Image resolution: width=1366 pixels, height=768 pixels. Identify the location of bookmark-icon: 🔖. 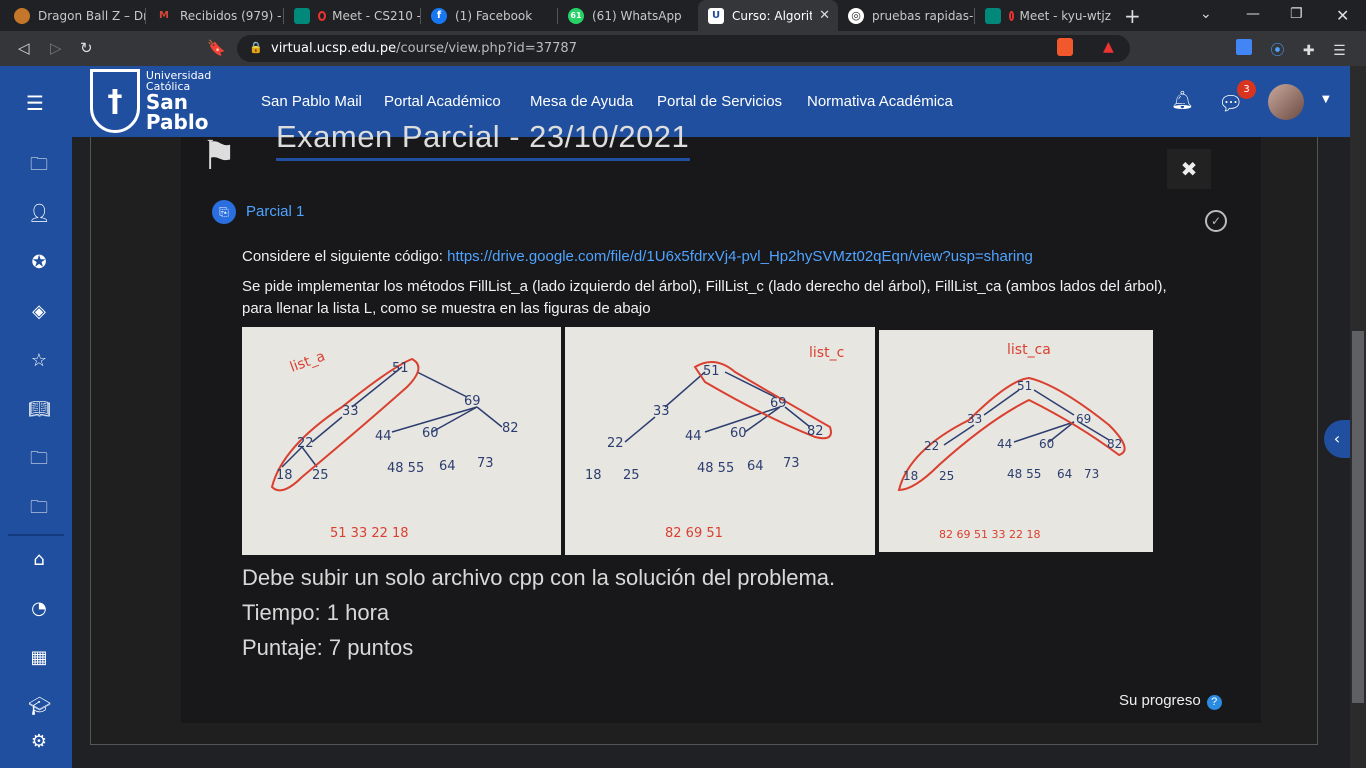
(216, 48).